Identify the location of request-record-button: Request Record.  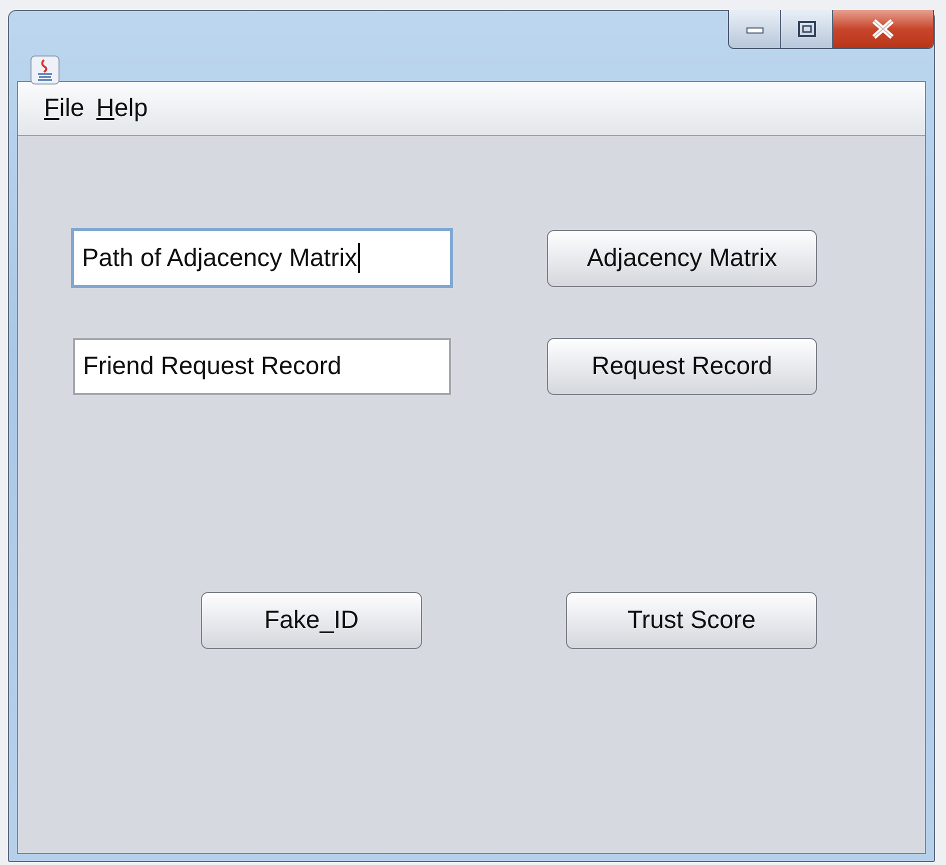
(682, 366).